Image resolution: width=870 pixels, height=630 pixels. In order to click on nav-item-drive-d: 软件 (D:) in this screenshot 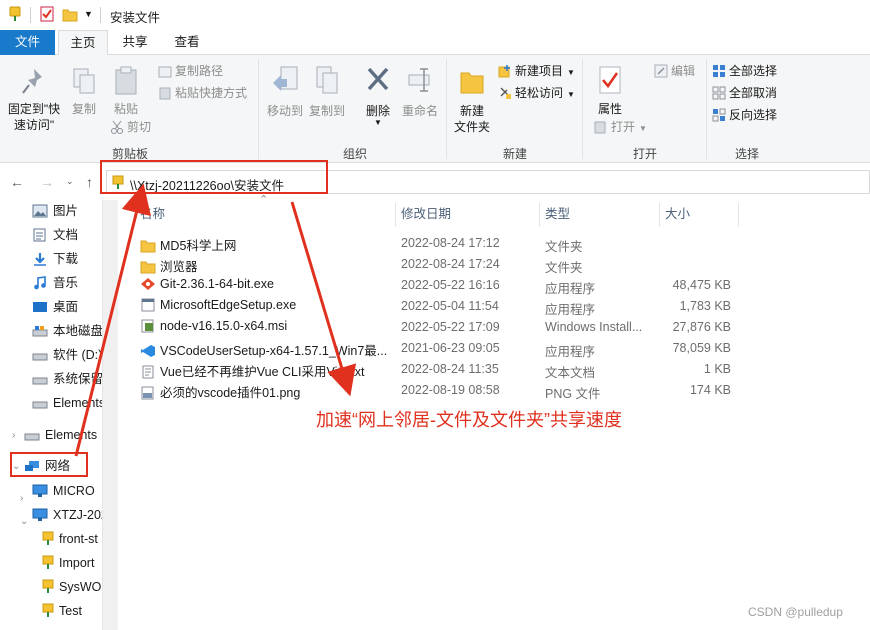, I will do `click(67, 355)`.